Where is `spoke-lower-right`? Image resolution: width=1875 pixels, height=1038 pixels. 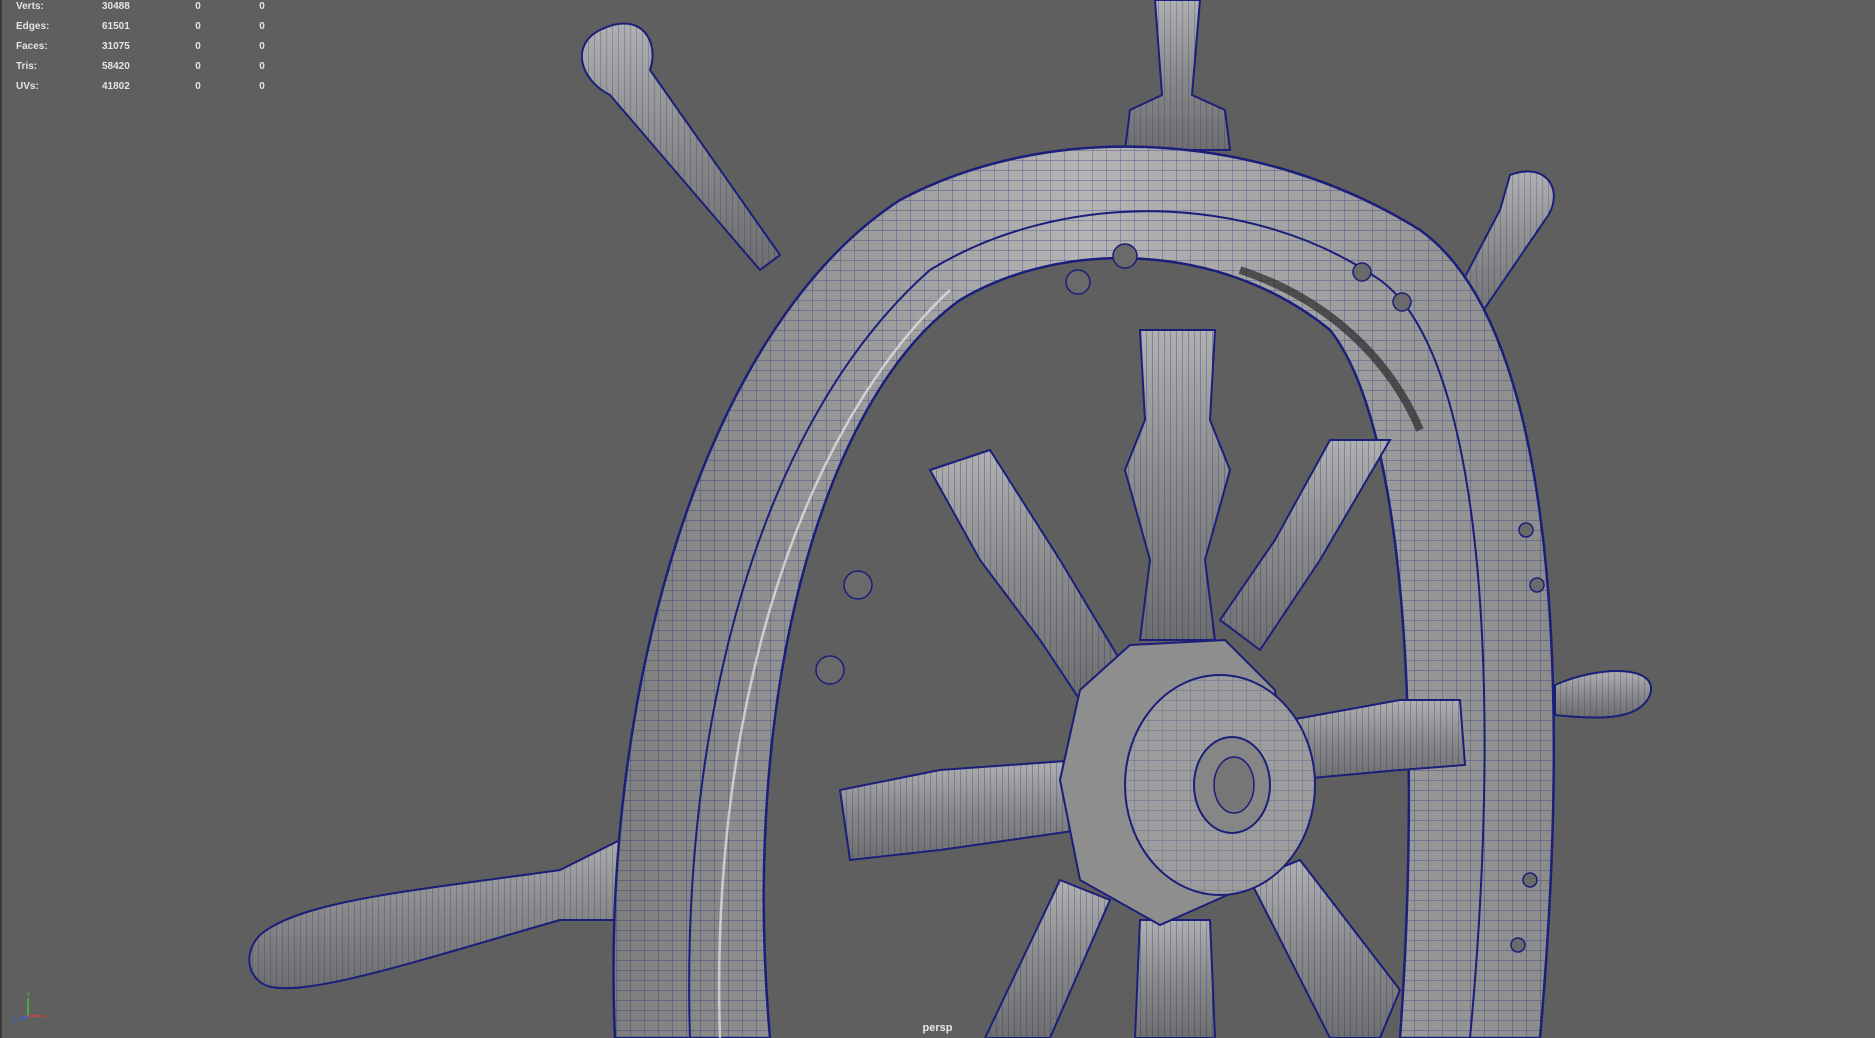 spoke-lower-right is located at coordinates (1325, 948).